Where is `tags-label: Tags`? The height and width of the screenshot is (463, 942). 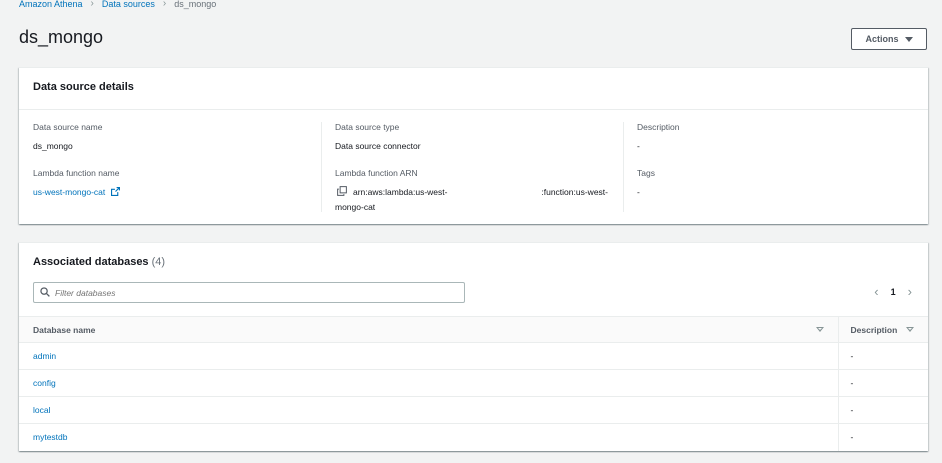
tags-label: Tags is located at coordinates (646, 173).